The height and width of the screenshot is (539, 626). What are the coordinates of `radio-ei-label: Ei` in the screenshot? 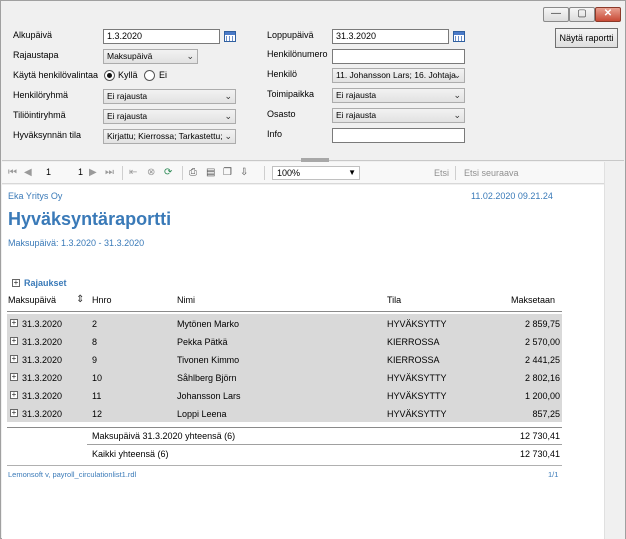 It's located at (163, 75).